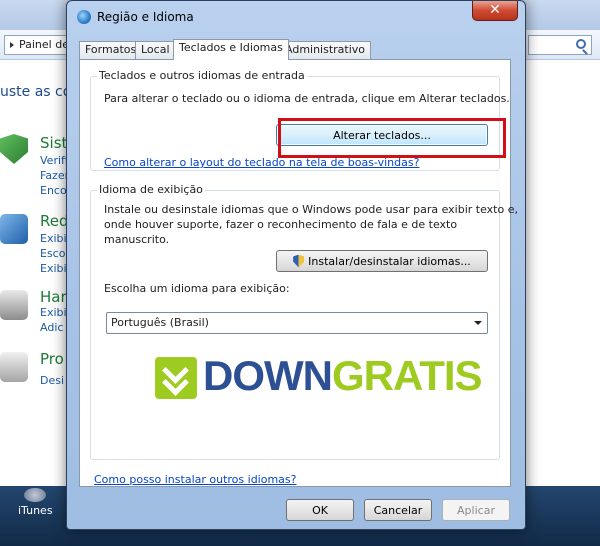 This screenshot has height=546, width=600. What do you see at coordinates (54, 160) in the screenshot?
I see `category-link: Verifi` at bounding box center [54, 160].